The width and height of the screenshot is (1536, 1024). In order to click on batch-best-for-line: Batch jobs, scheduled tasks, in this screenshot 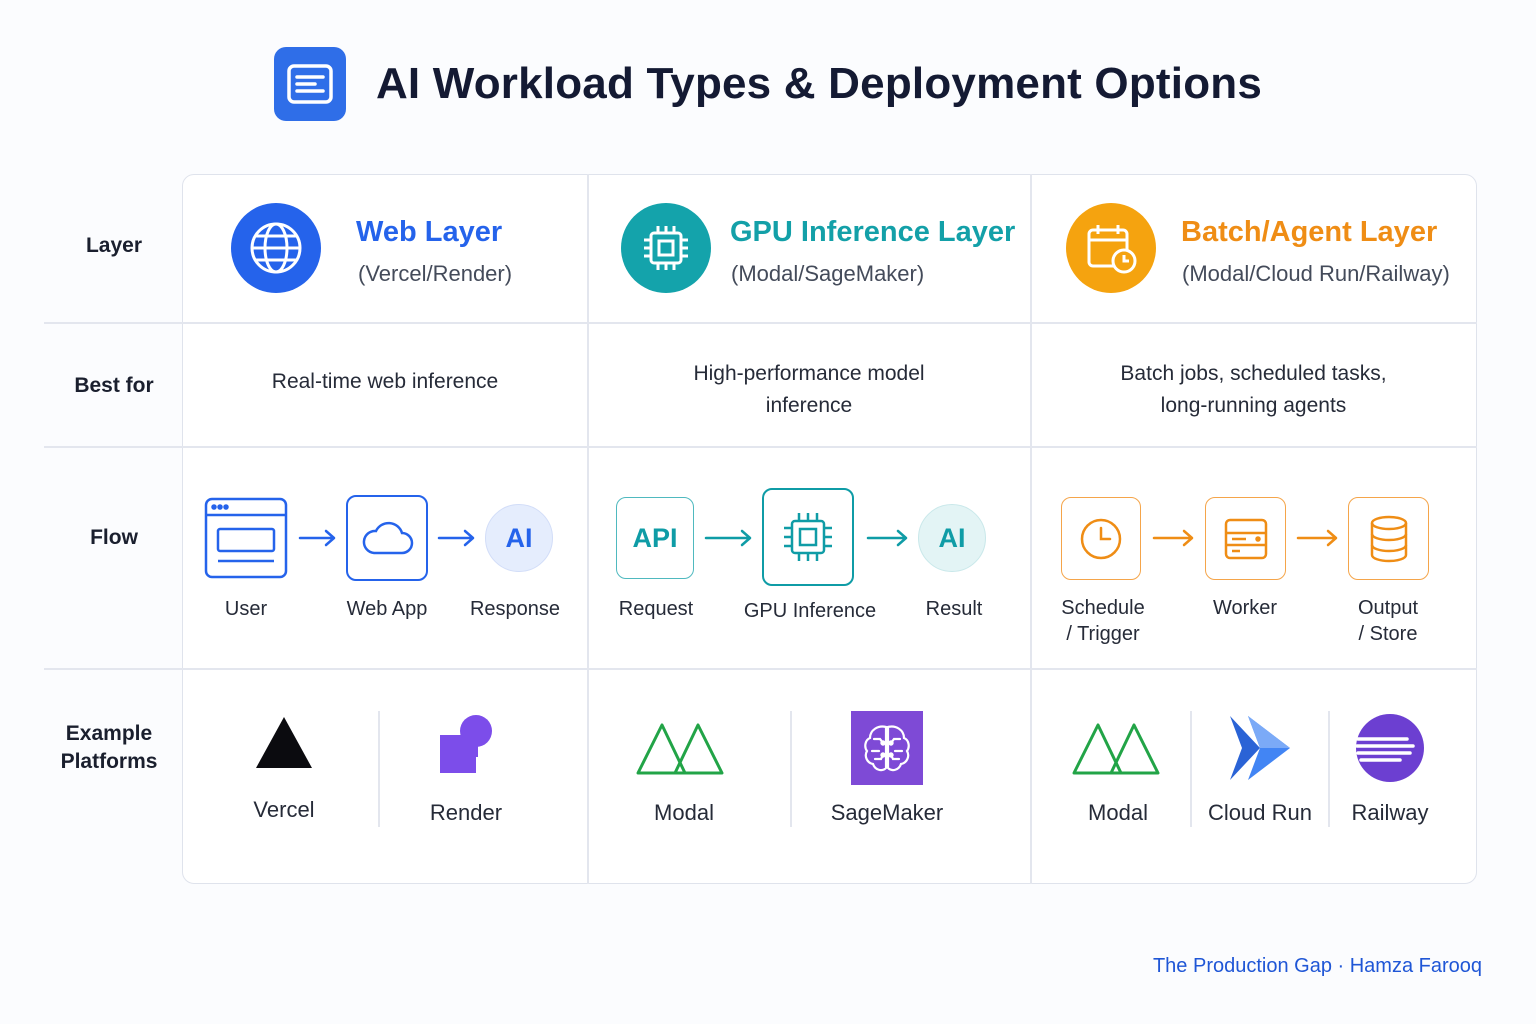, I will do `click(1253, 373)`.